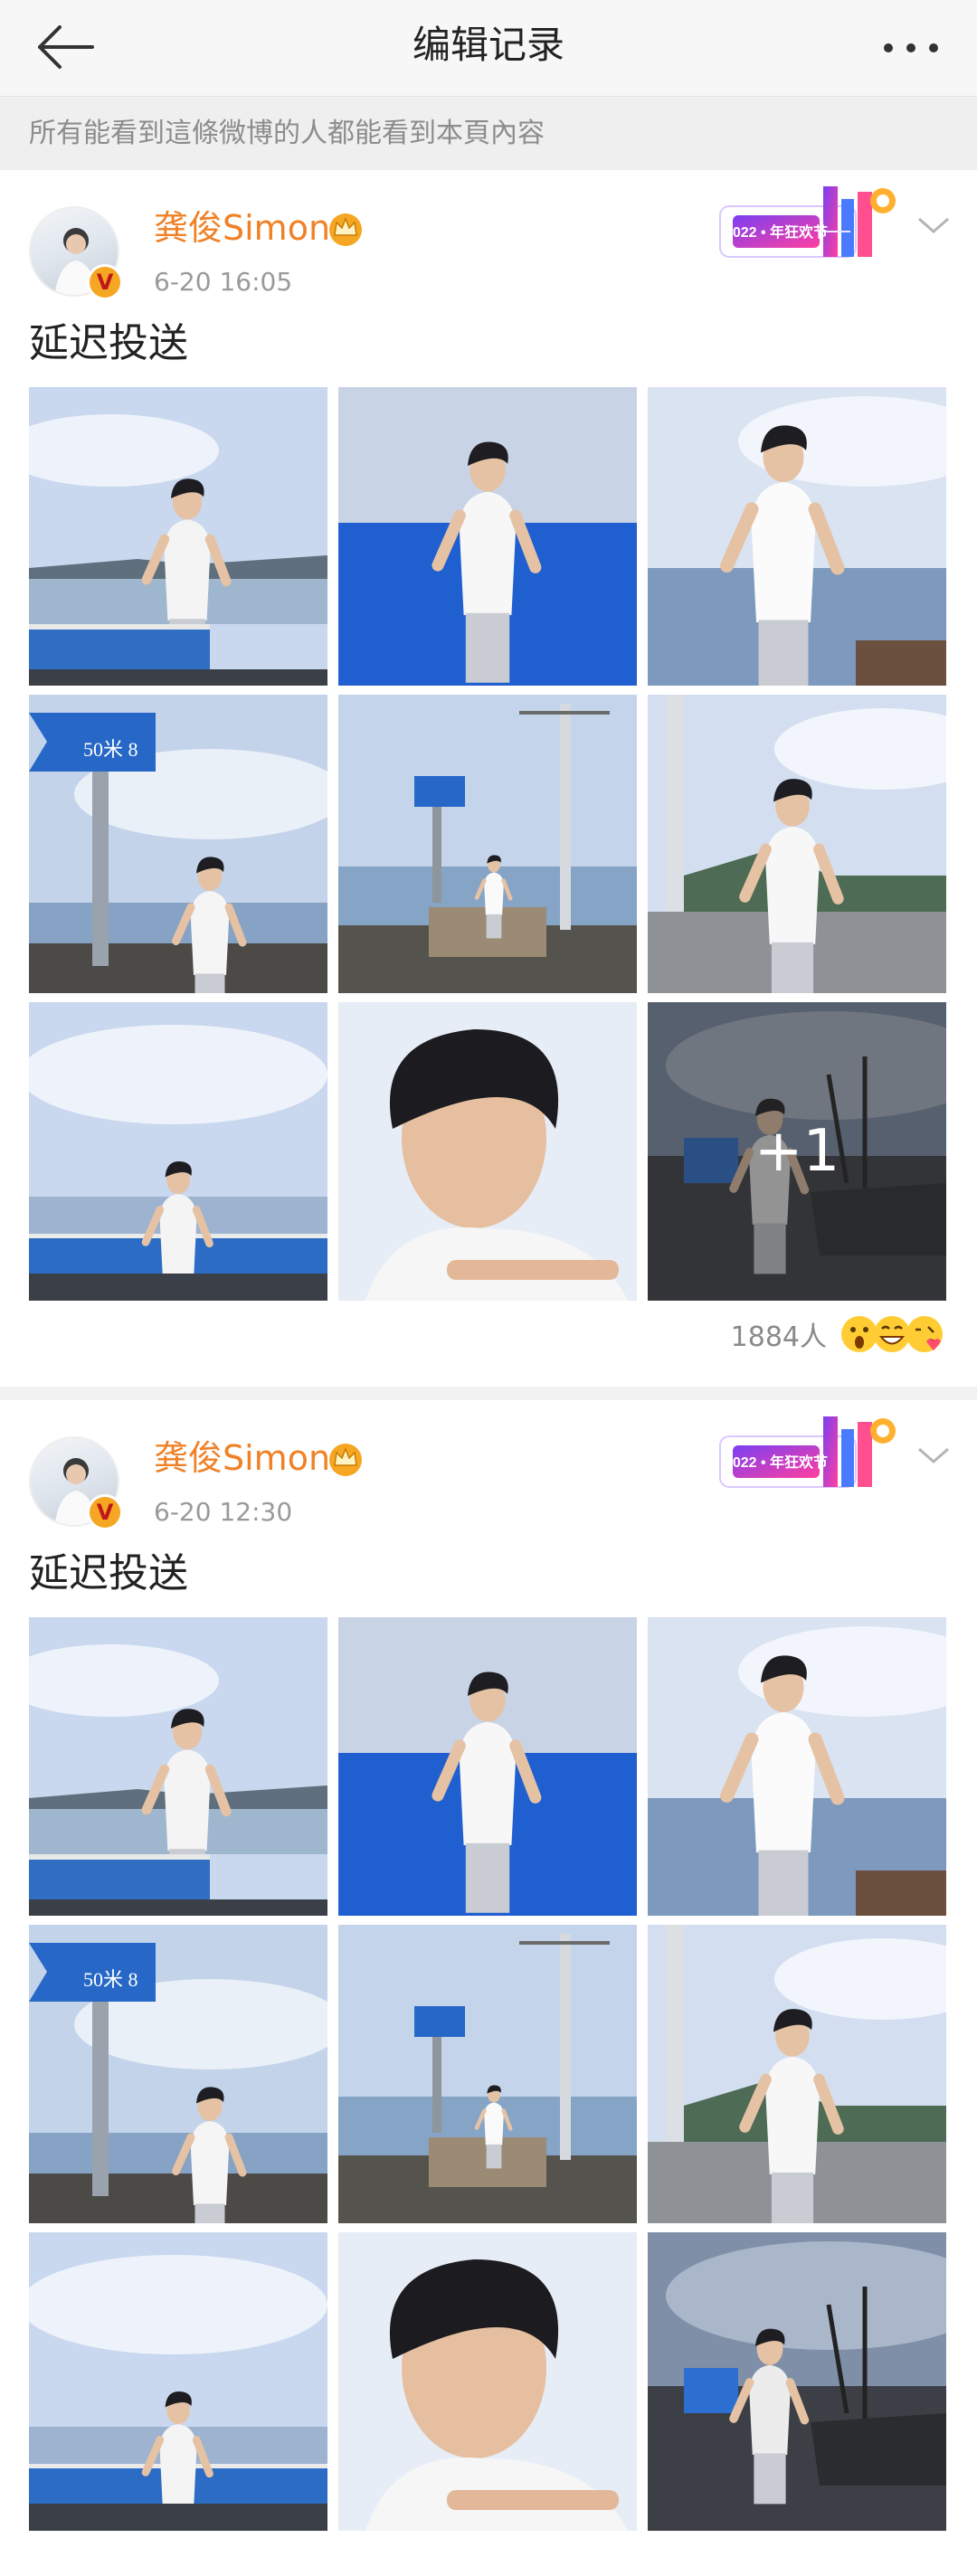 Image resolution: width=977 pixels, height=2576 pixels. What do you see at coordinates (859, 1334) in the screenshot?
I see `surprised-face-icon` at bounding box center [859, 1334].